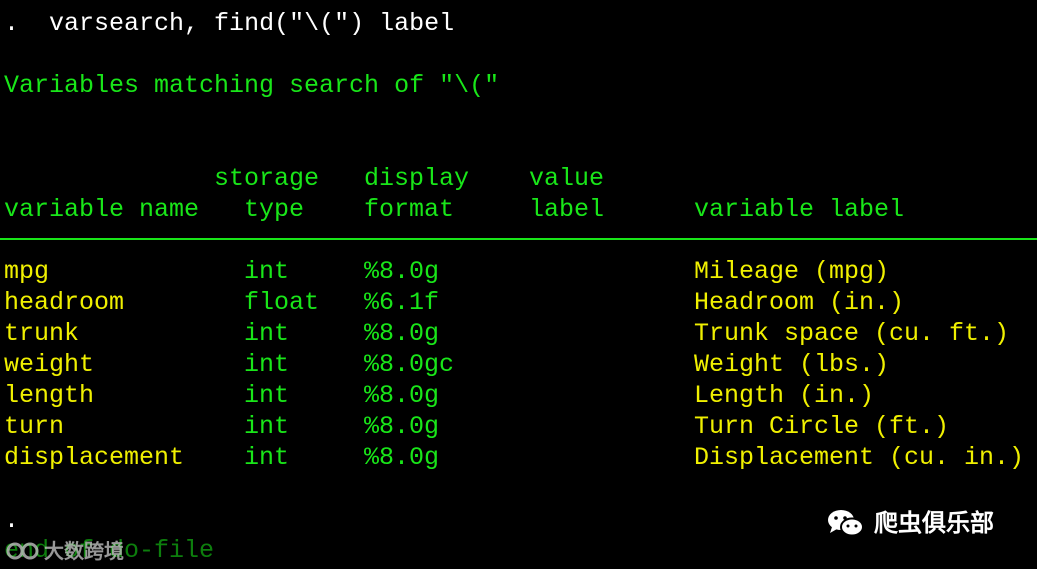 The width and height of the screenshot is (1037, 569). Describe the element at coordinates (519, 426) in the screenshot. I see `table-row: turn int %8.0g Turn Circle (ft.)` at that location.